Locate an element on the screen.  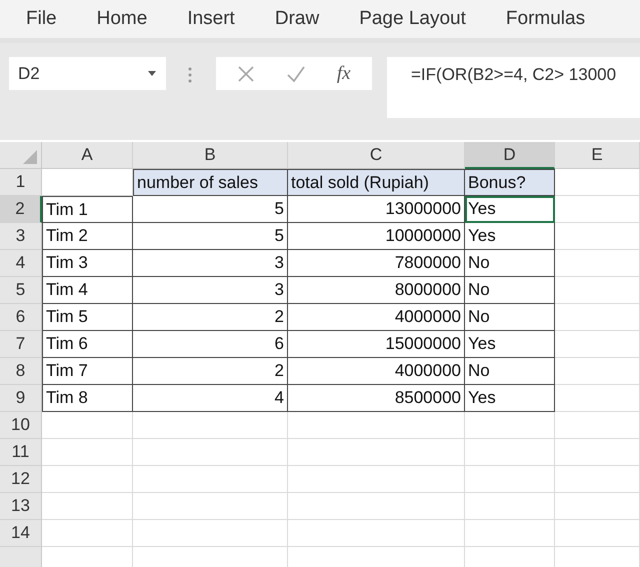
row-header: 4 is located at coordinates (21, 263).